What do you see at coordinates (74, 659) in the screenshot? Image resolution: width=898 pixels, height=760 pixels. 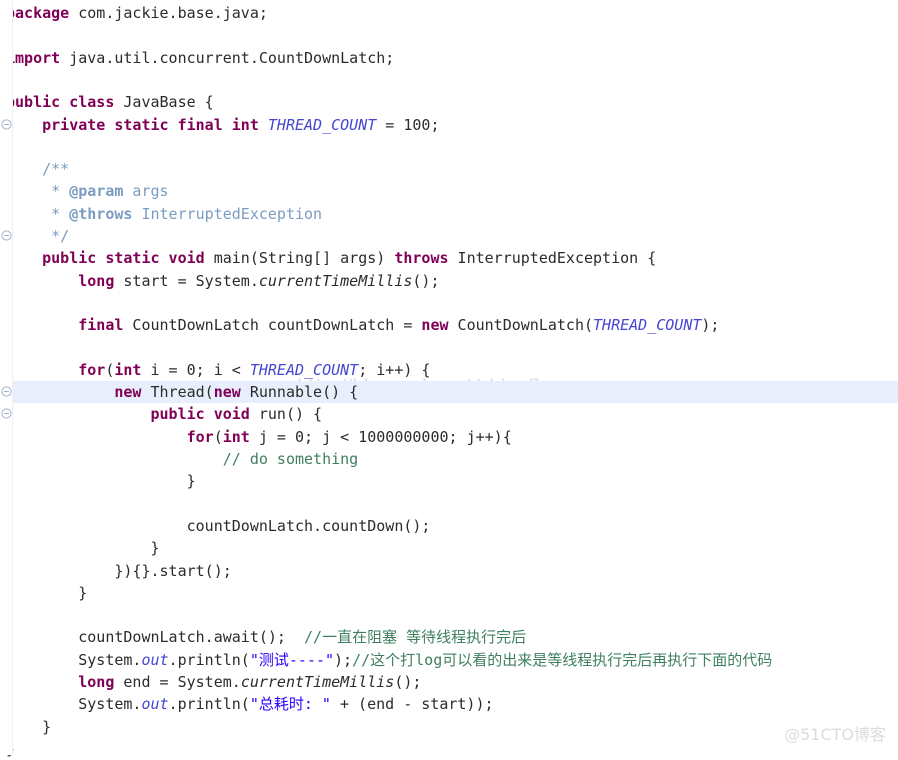 I see `code-token-plain: System.` at bounding box center [74, 659].